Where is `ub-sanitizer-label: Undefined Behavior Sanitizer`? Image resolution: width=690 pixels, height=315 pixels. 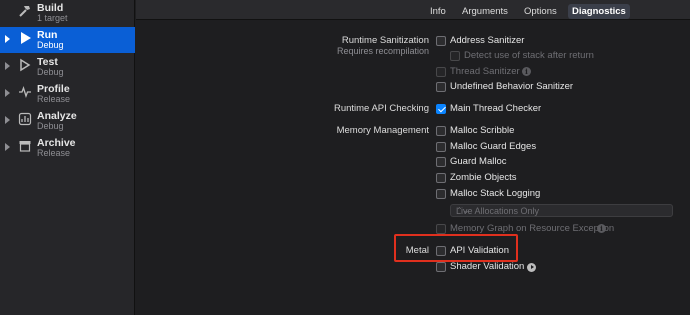
ub-sanitizer-label: Undefined Behavior Sanitizer is located at coordinates (512, 86).